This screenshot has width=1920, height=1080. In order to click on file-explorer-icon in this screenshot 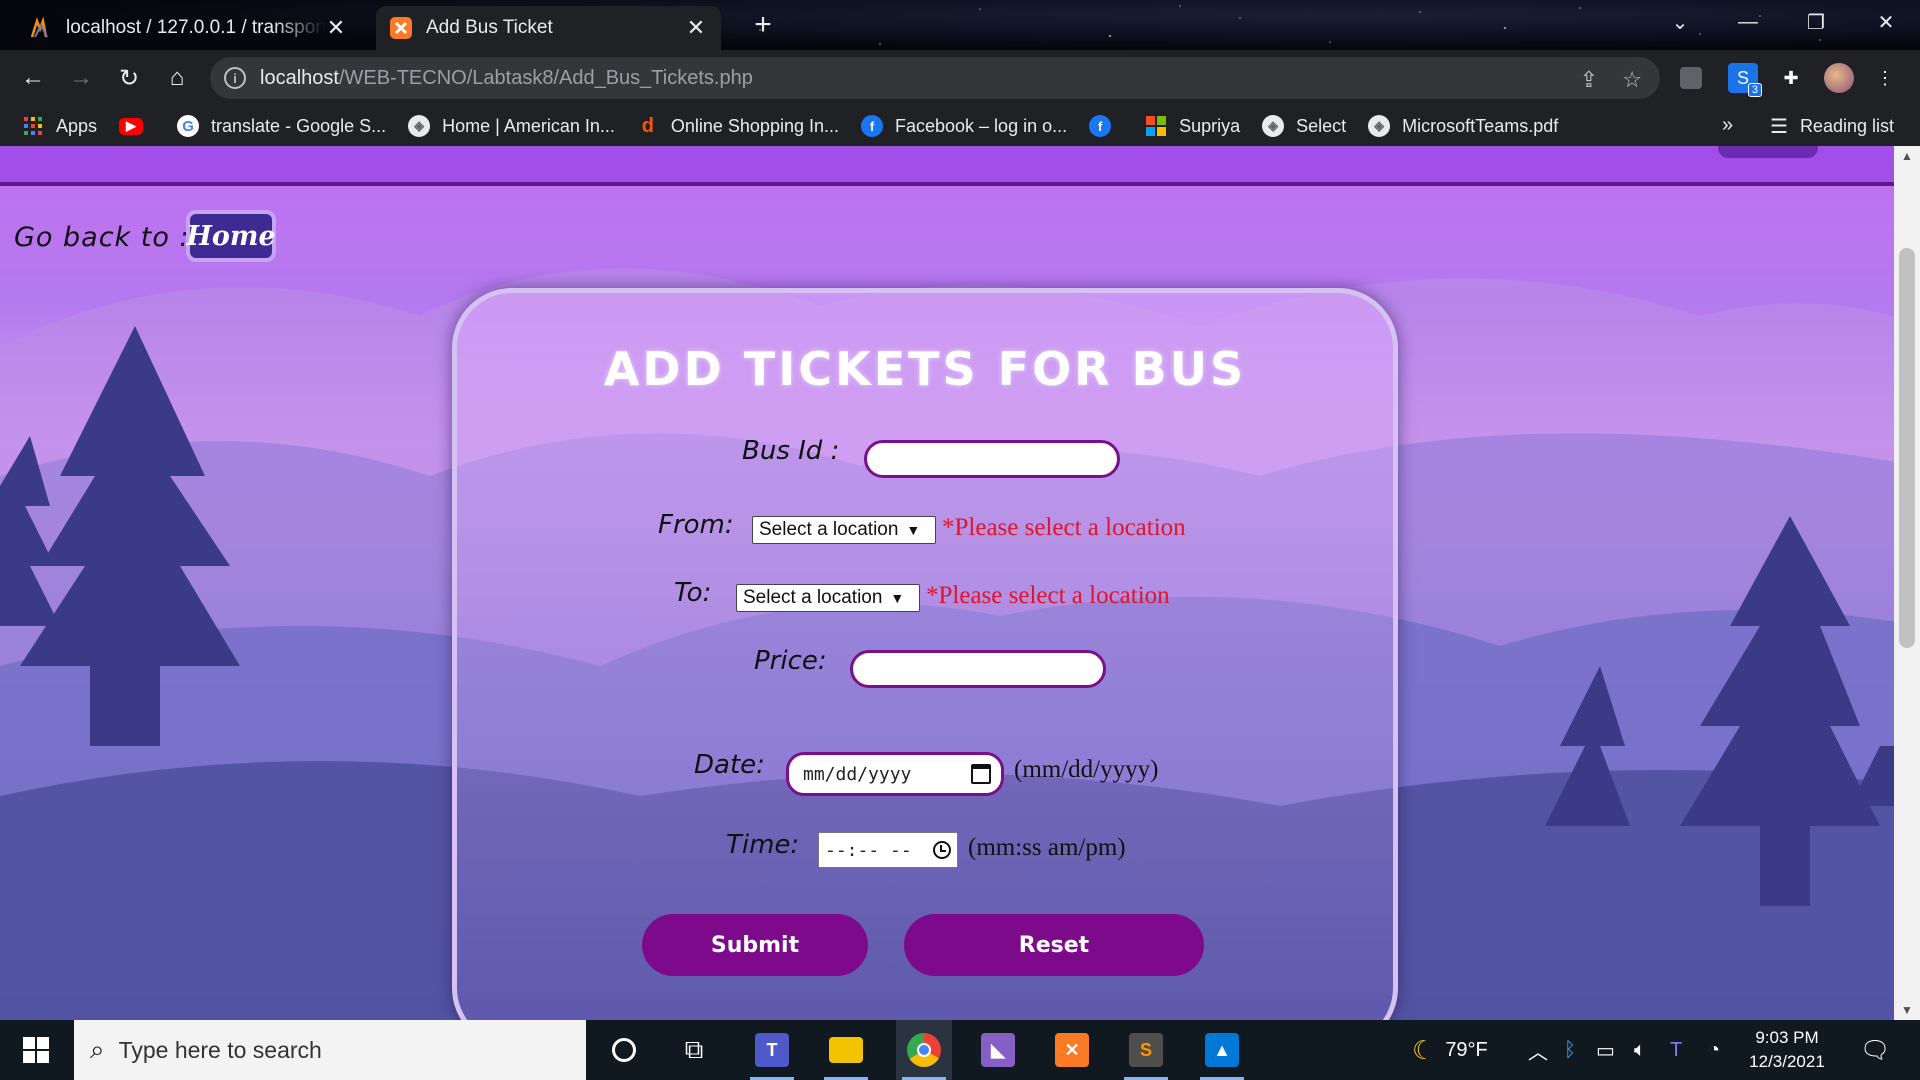, I will do `click(846, 1050)`.